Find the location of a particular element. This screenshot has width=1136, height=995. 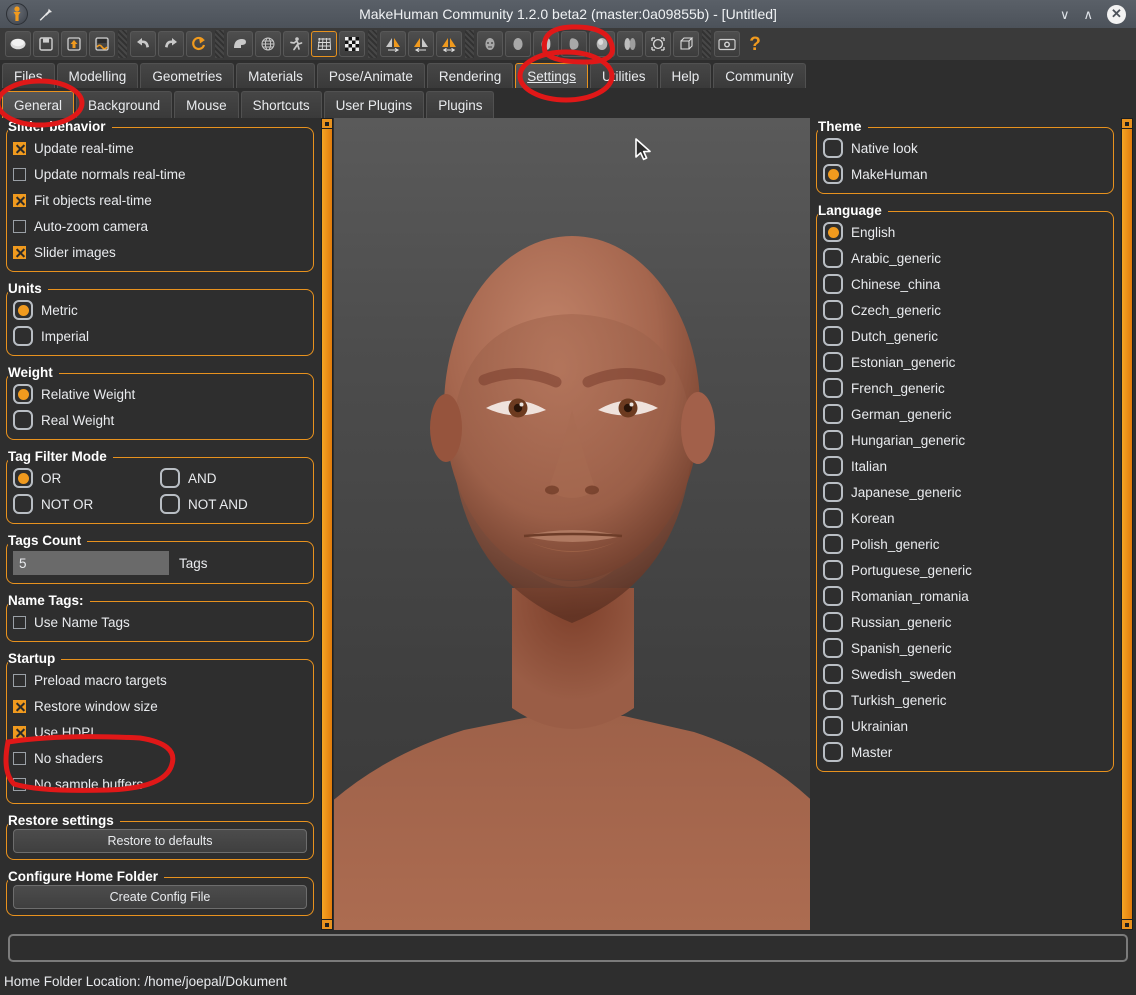

radio-row: Russian_generic is located at coordinates (965, 622).